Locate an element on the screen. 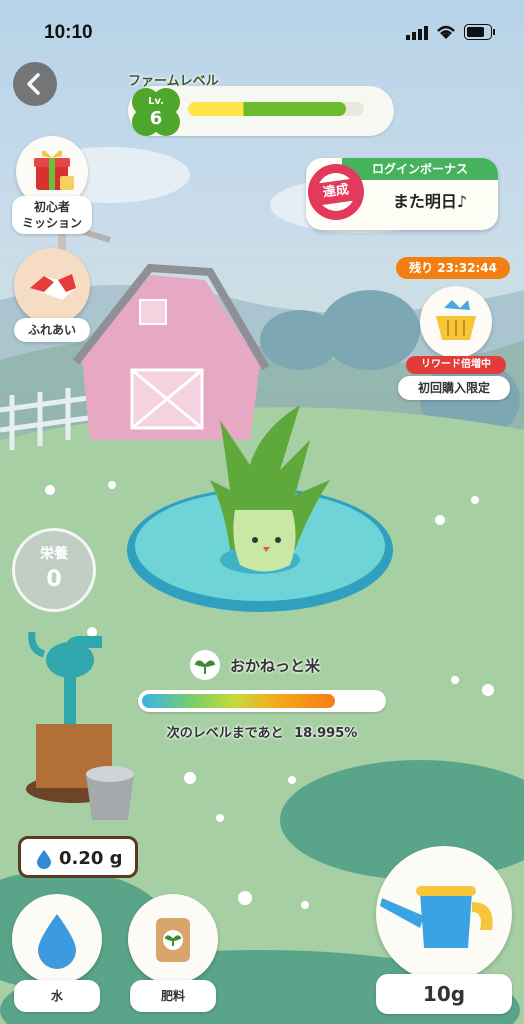 This screenshot has width=524, height=1024. back-button is located at coordinates (35, 84).